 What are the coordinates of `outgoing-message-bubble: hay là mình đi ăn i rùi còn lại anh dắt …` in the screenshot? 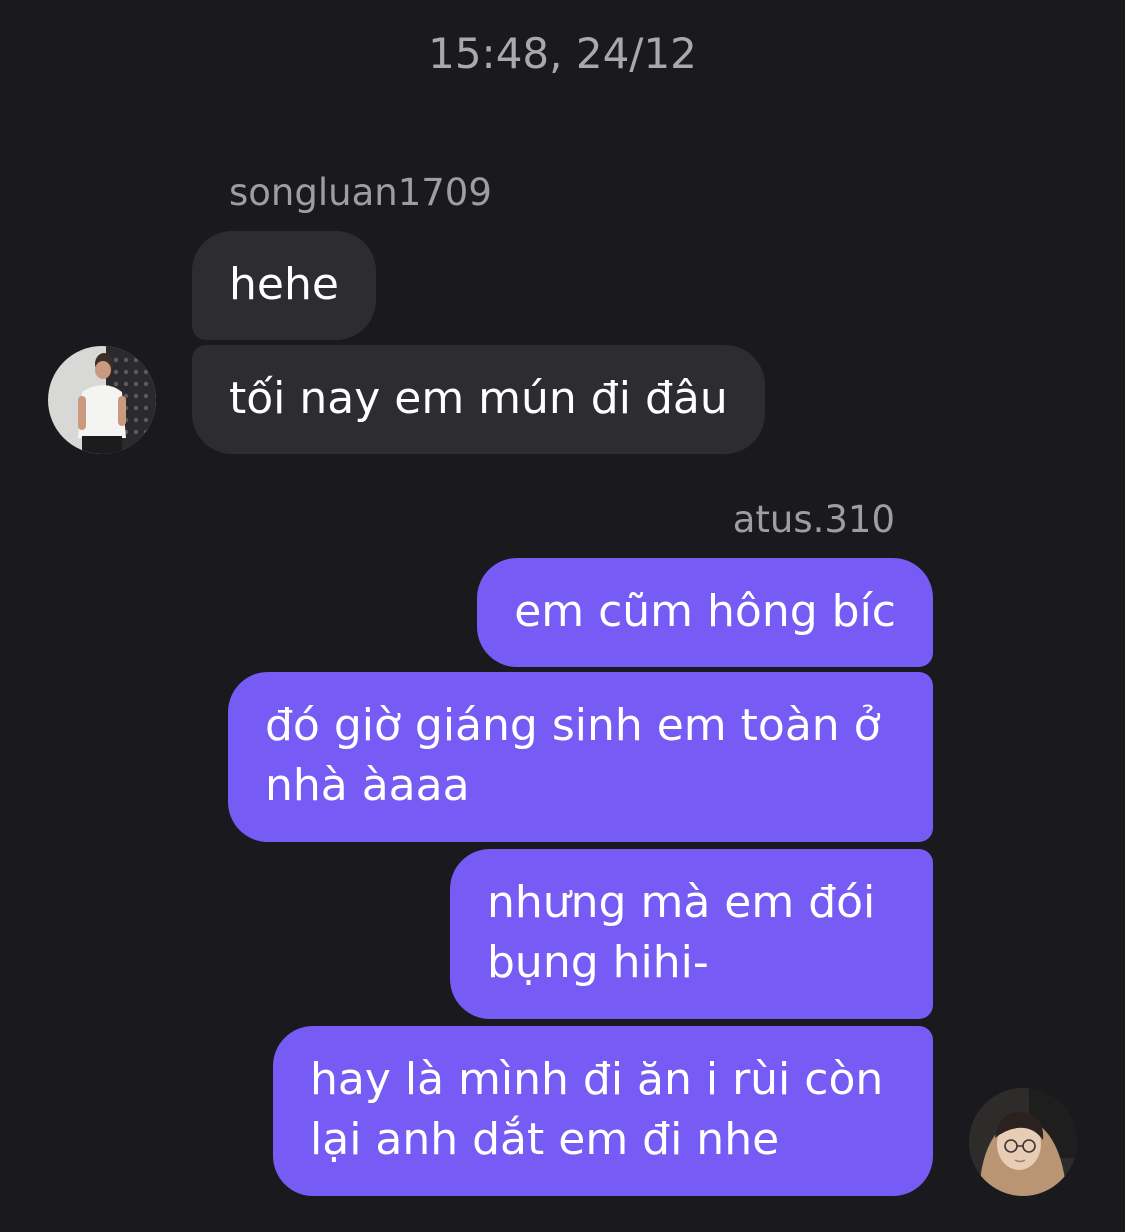 It's located at (603, 1111).